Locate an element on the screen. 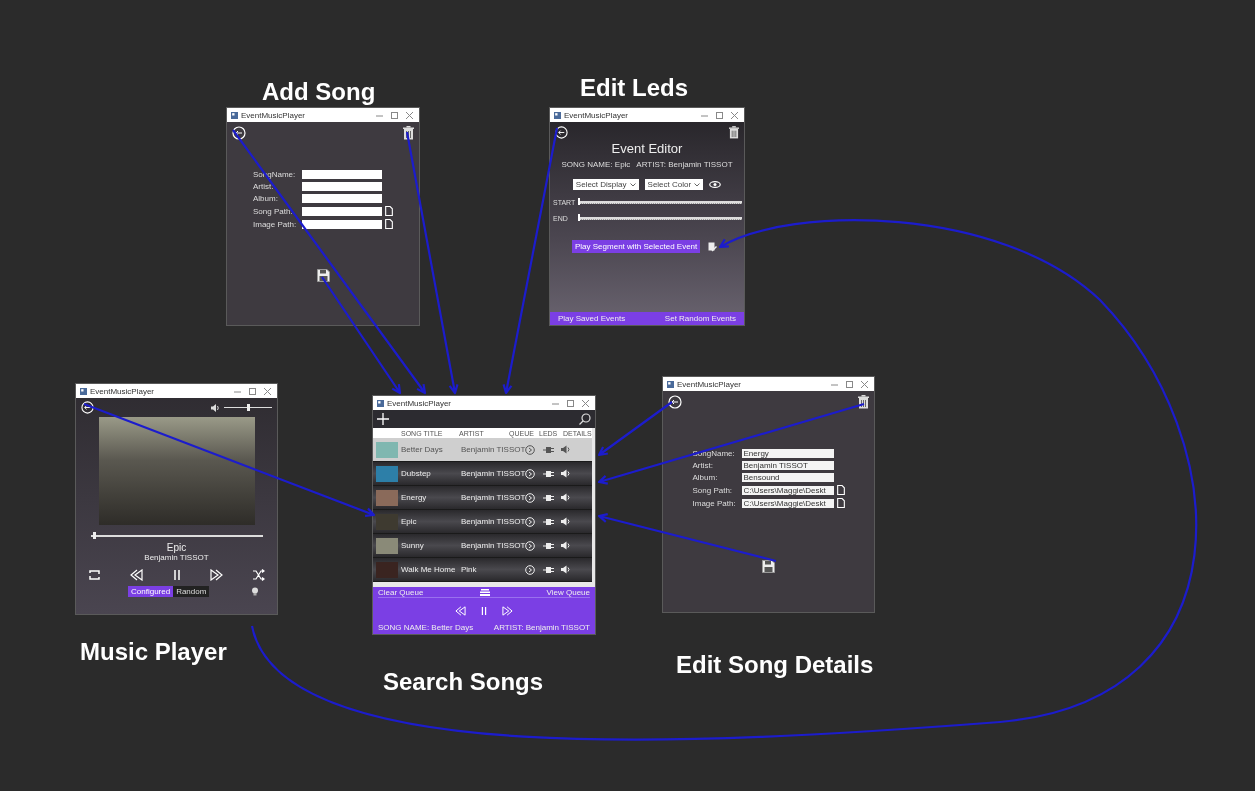 This screenshot has width=1255, height=791. song-row: Sunny Benjamin TISSOT is located at coordinates (482, 546).